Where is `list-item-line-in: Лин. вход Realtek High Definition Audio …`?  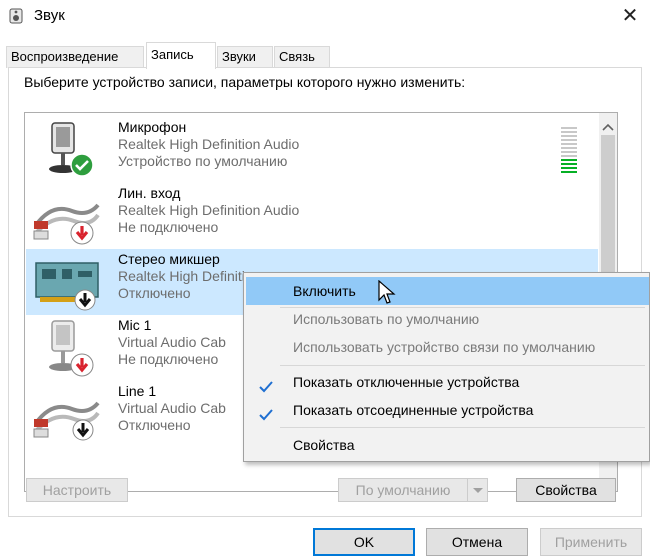 list-item-line-in: Лин. вход Realtek High Definition Audio … is located at coordinates (312, 216).